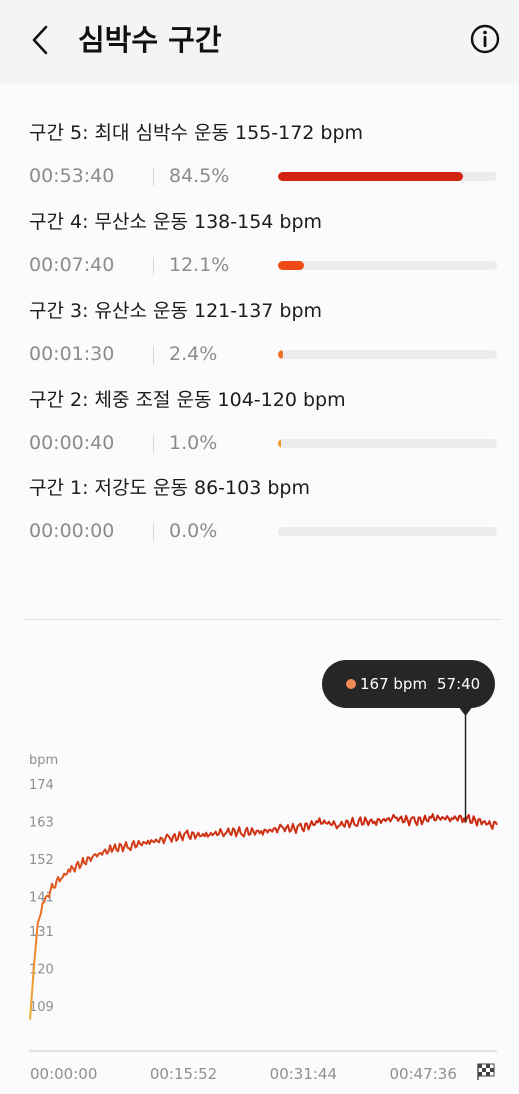 The image size is (519, 1094). What do you see at coordinates (63, 1074) in the screenshot?
I see `x-tick-label: 00:00:00` at bounding box center [63, 1074].